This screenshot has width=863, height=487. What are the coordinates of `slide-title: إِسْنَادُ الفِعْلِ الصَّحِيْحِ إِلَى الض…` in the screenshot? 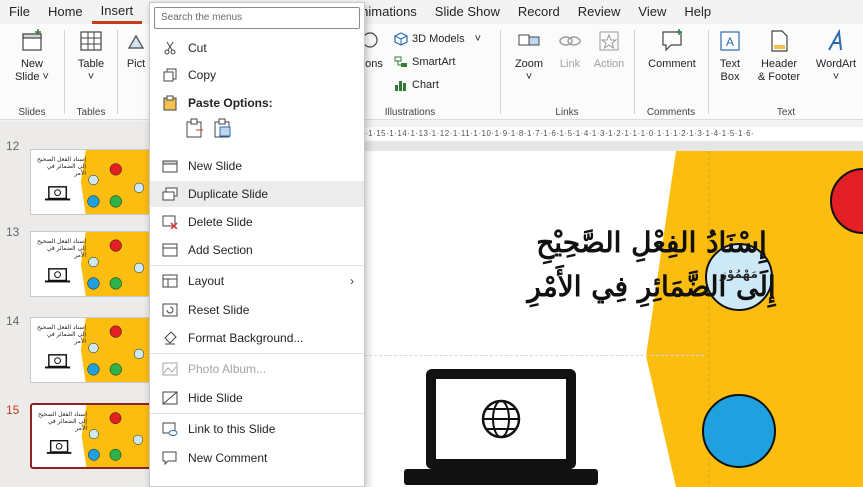 It's located at (651, 265).